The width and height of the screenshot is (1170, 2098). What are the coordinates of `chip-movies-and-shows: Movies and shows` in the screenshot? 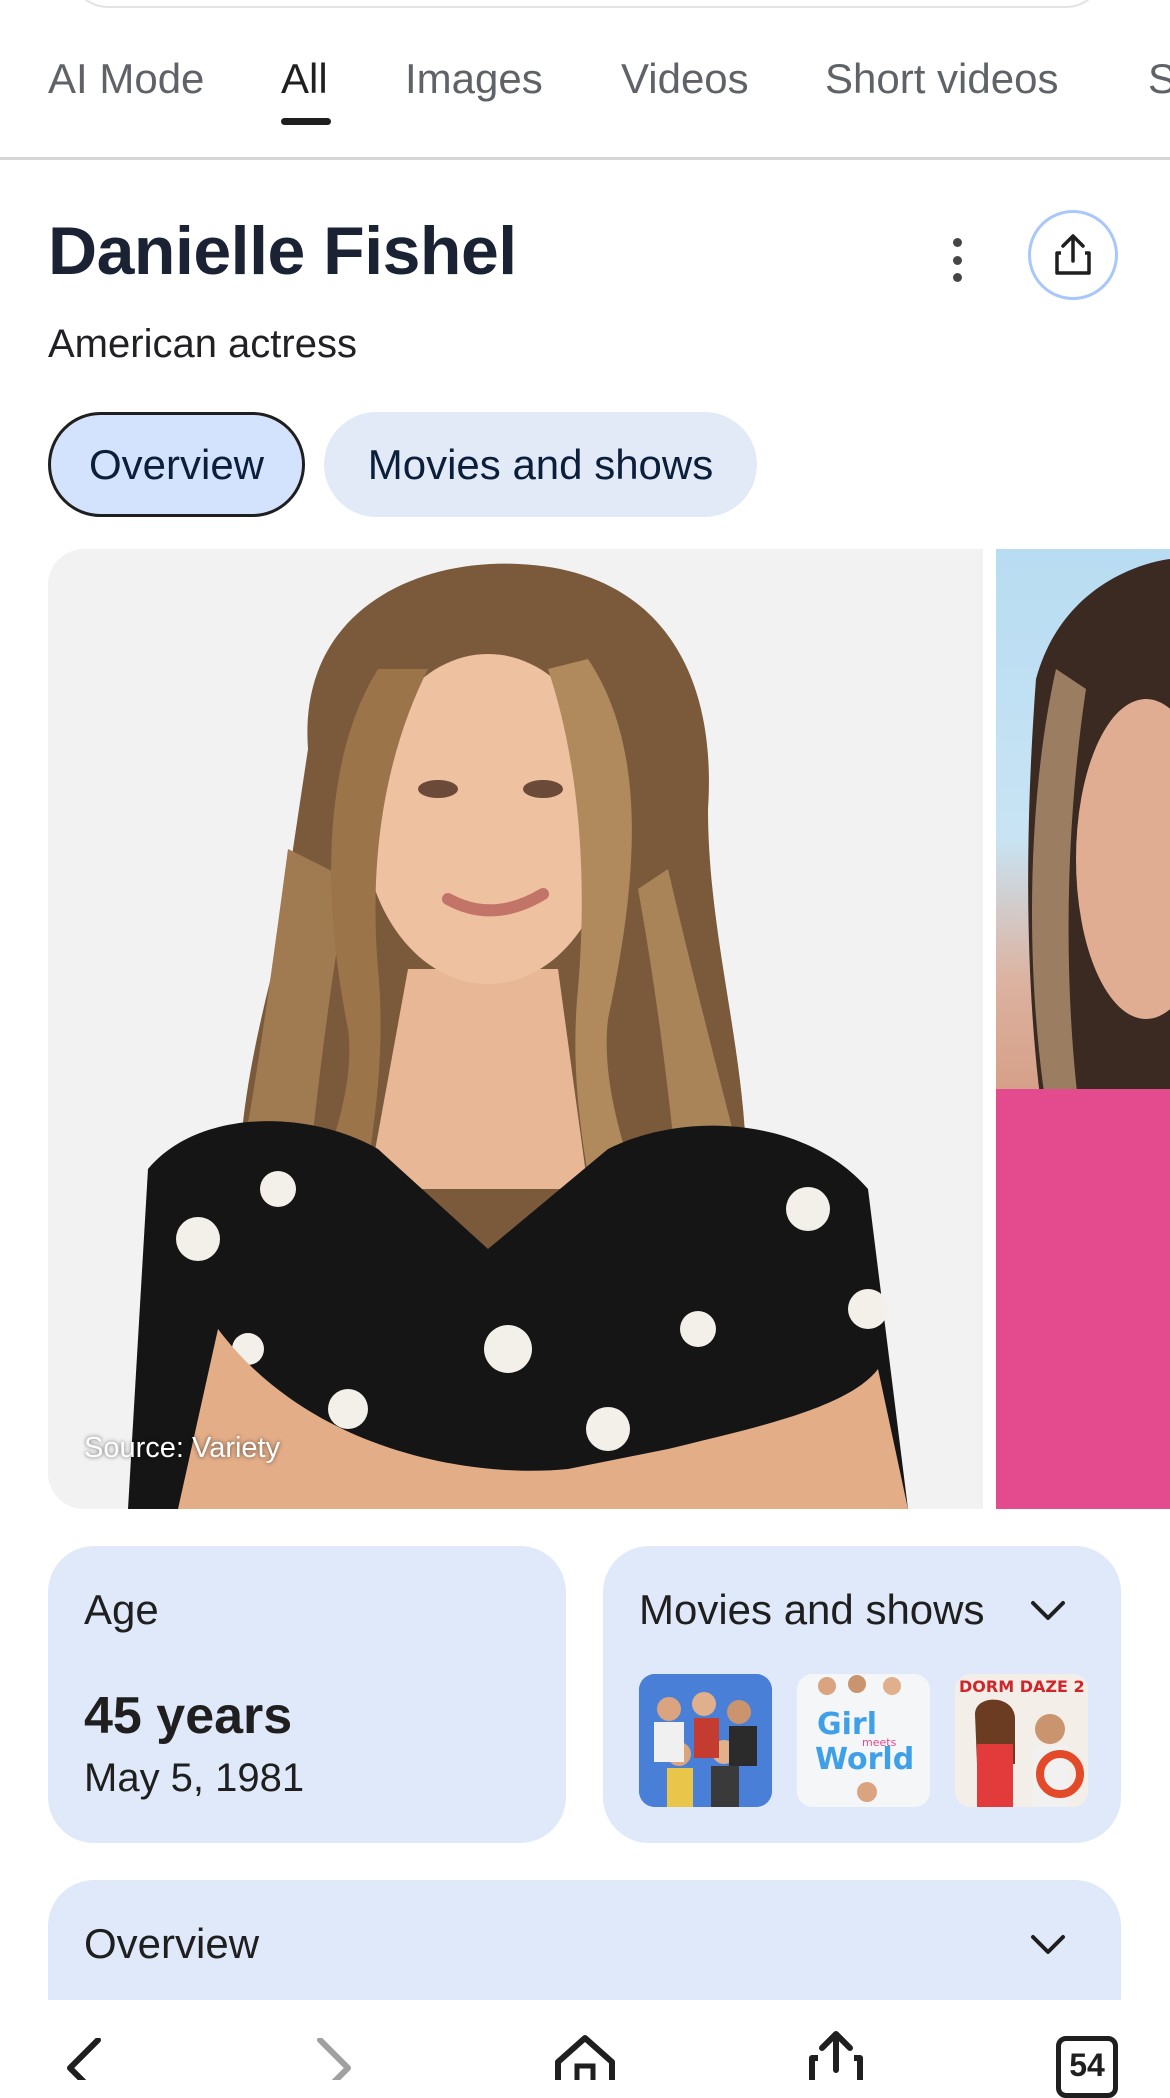 It's located at (540, 464).